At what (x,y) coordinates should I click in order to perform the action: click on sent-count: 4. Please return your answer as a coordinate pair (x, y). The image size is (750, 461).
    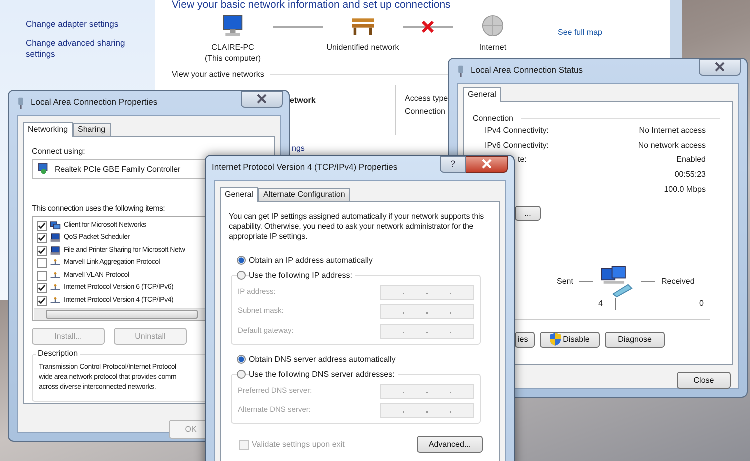
    Looking at the image, I should click on (600, 303).